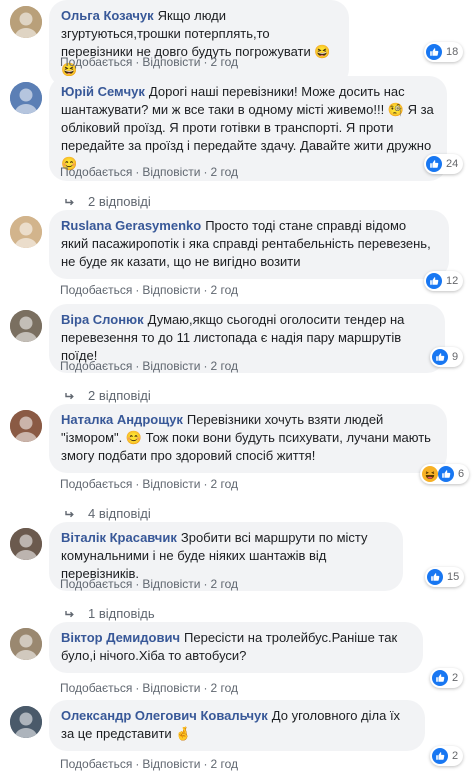 The height and width of the screenshot is (772, 476). What do you see at coordinates (455, 357) in the screenshot?
I see `reaction-count-label: 9` at bounding box center [455, 357].